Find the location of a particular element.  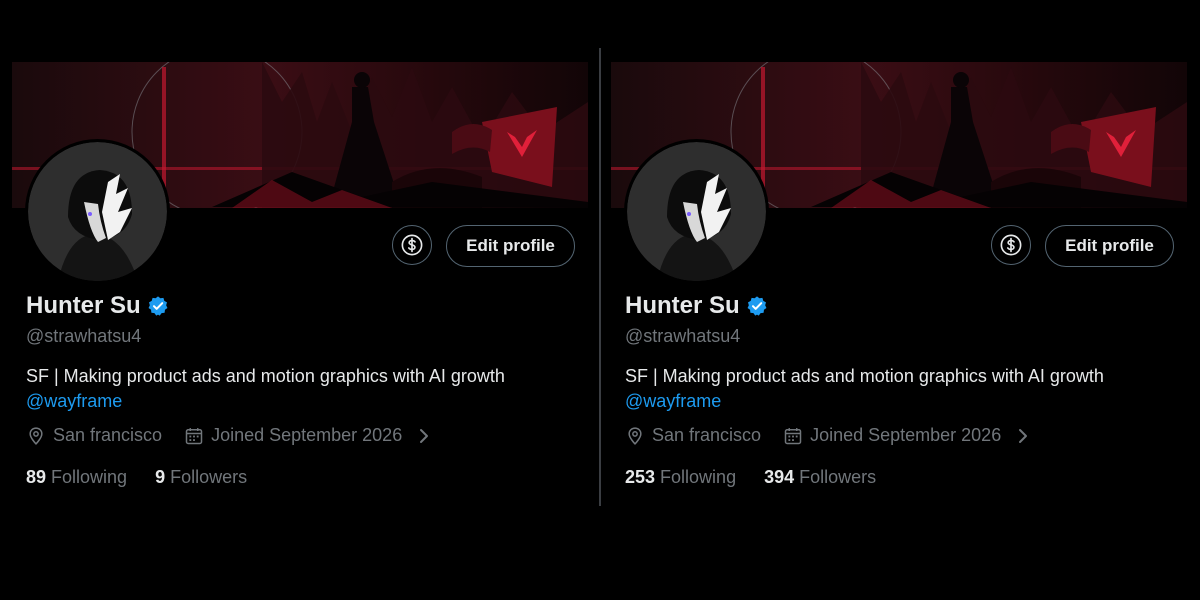

following-link: 253 Following is located at coordinates (680, 477).